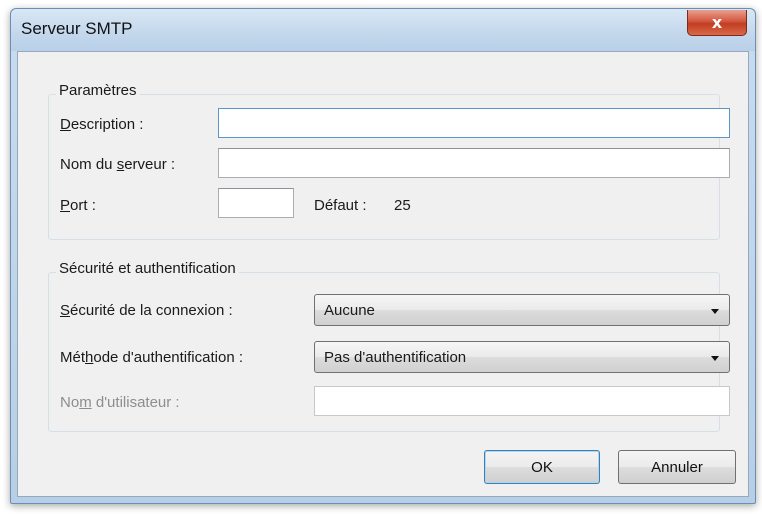  What do you see at coordinates (522, 401) in the screenshot?
I see `username-input` at bounding box center [522, 401].